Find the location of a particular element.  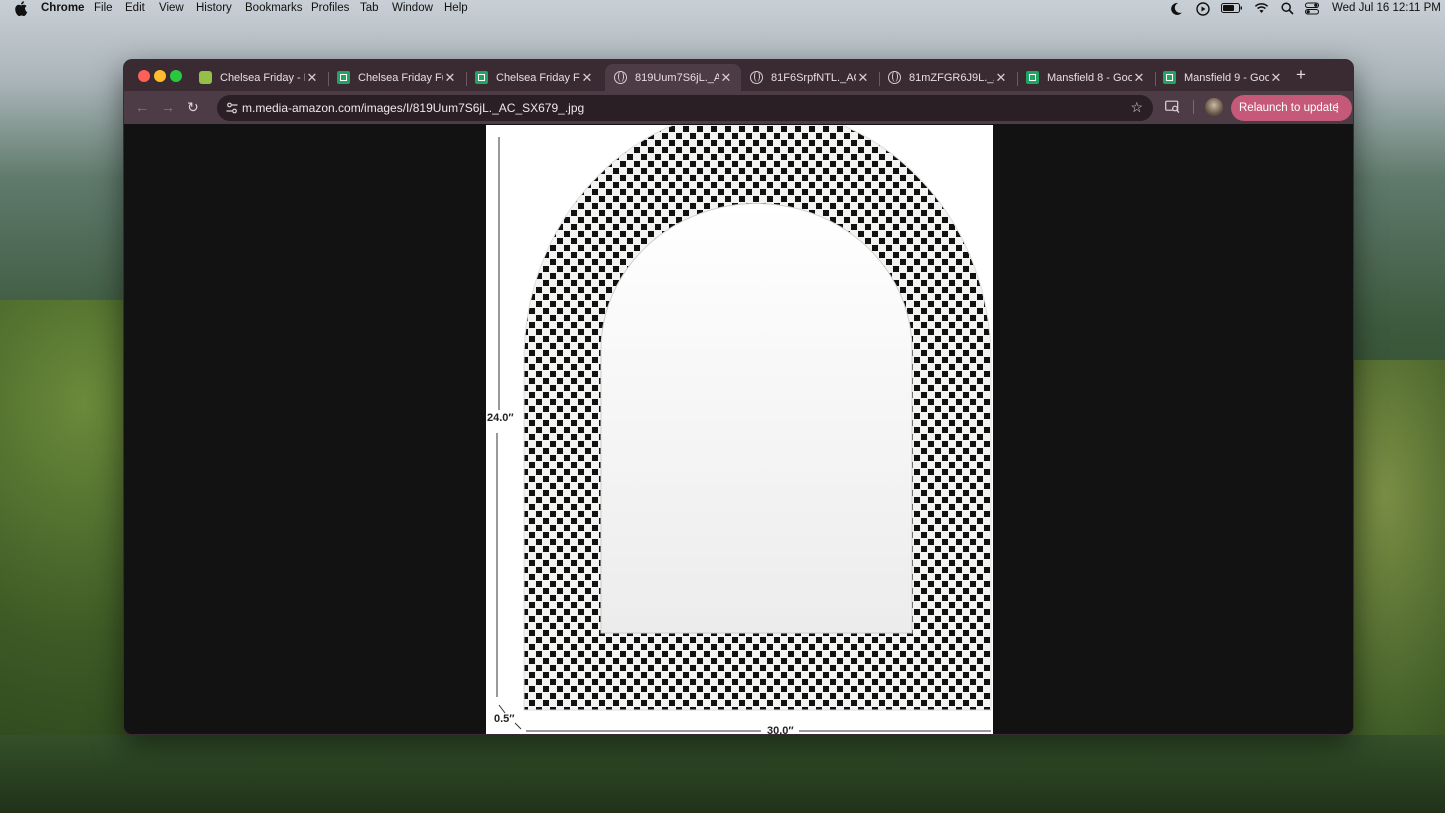

tab-title: Mansfield 8 - Goog is located at coordinates (1089, 77).